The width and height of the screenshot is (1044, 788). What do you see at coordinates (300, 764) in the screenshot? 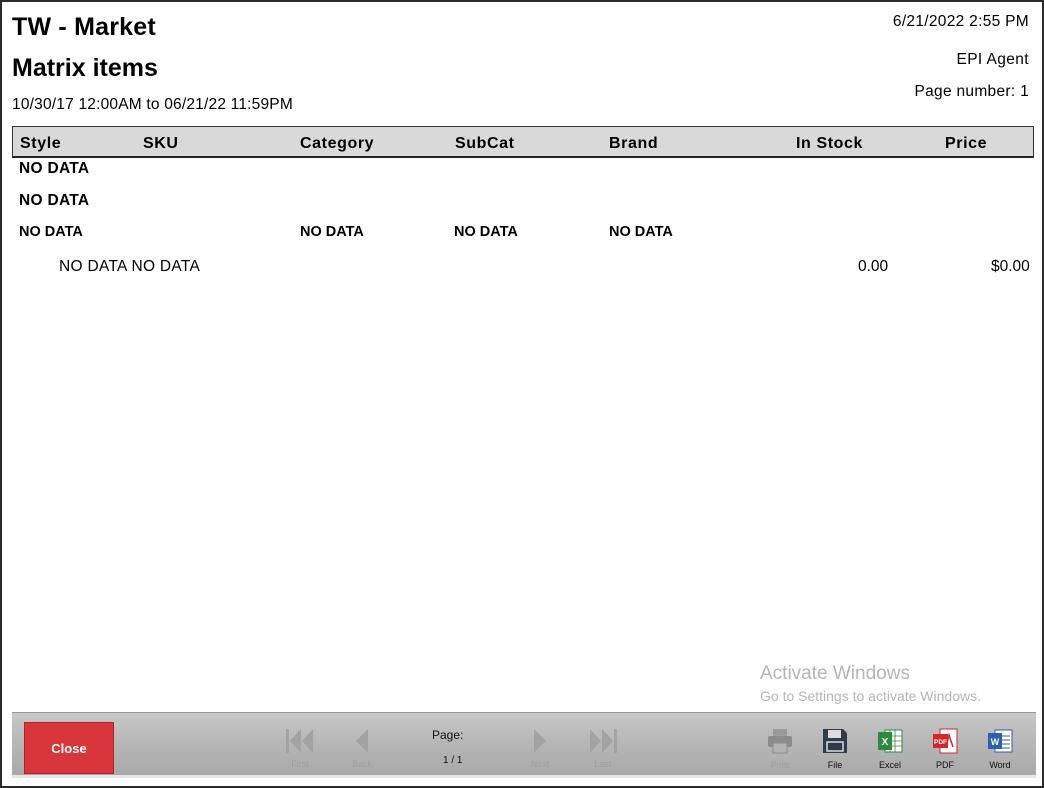
I see `first-page-label: First` at bounding box center [300, 764].